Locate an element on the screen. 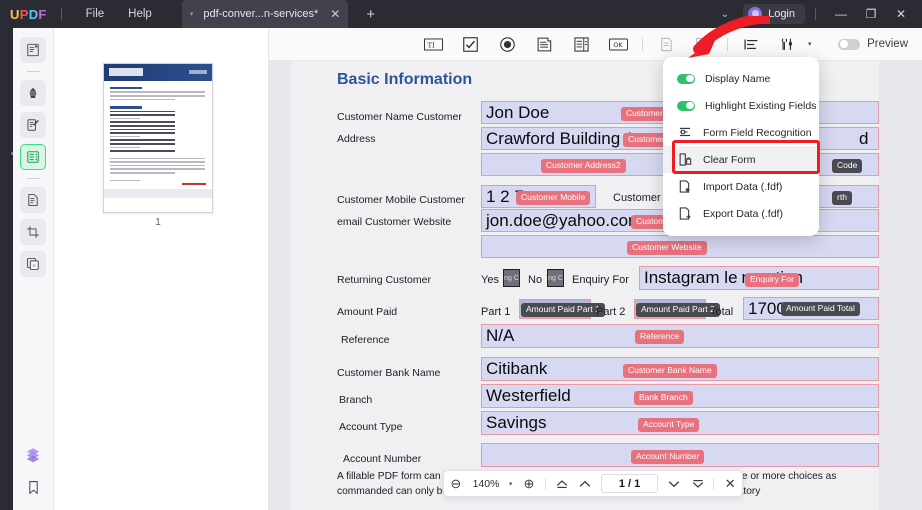  sidebar-divider is located at coordinates (33, 71).